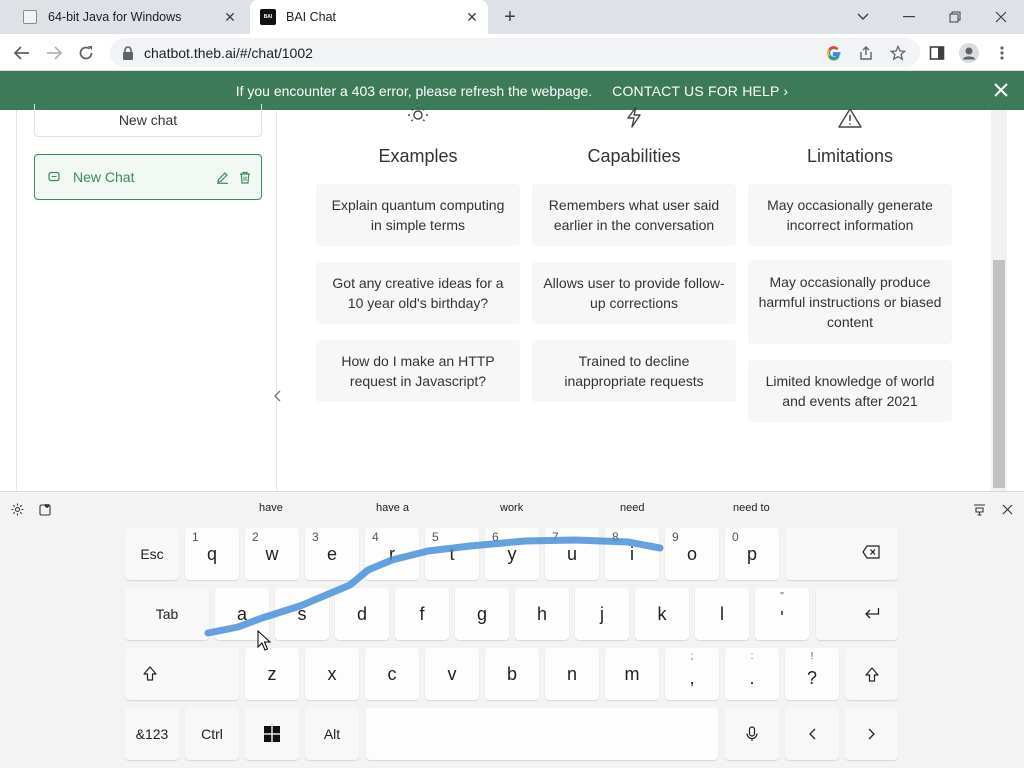 Image resolution: width=1024 pixels, height=768 pixels. I want to click on key-y: 6y, so click(512, 554).